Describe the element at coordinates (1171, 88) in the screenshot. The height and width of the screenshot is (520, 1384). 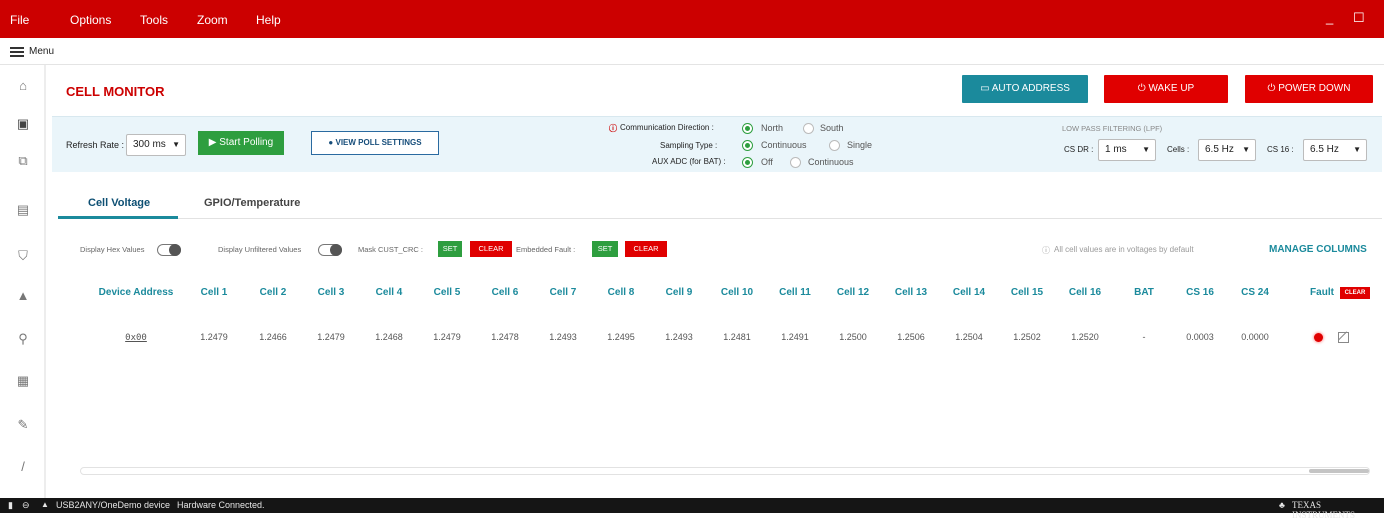
I see `wake-up-label: WAKE UP` at that location.